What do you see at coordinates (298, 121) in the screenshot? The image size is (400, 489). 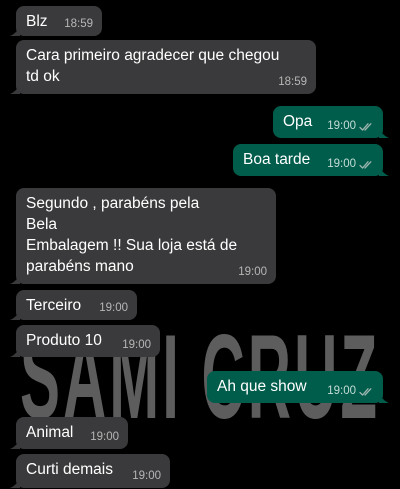 I see `message-text: Opa` at bounding box center [298, 121].